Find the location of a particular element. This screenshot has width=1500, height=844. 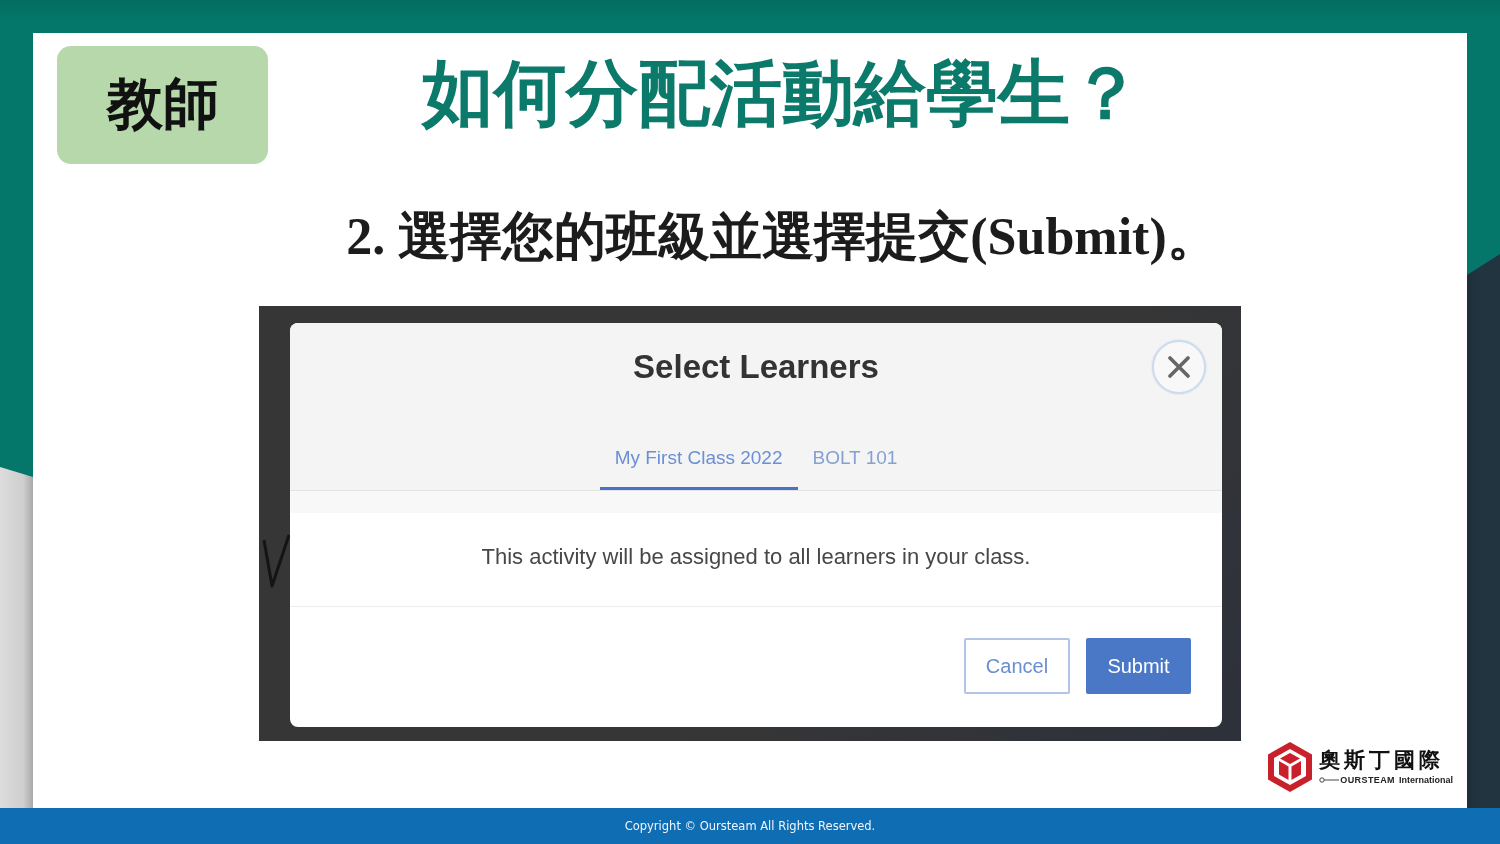

logo-name: 奧斯丁國際 is located at coordinates (1382, 760).